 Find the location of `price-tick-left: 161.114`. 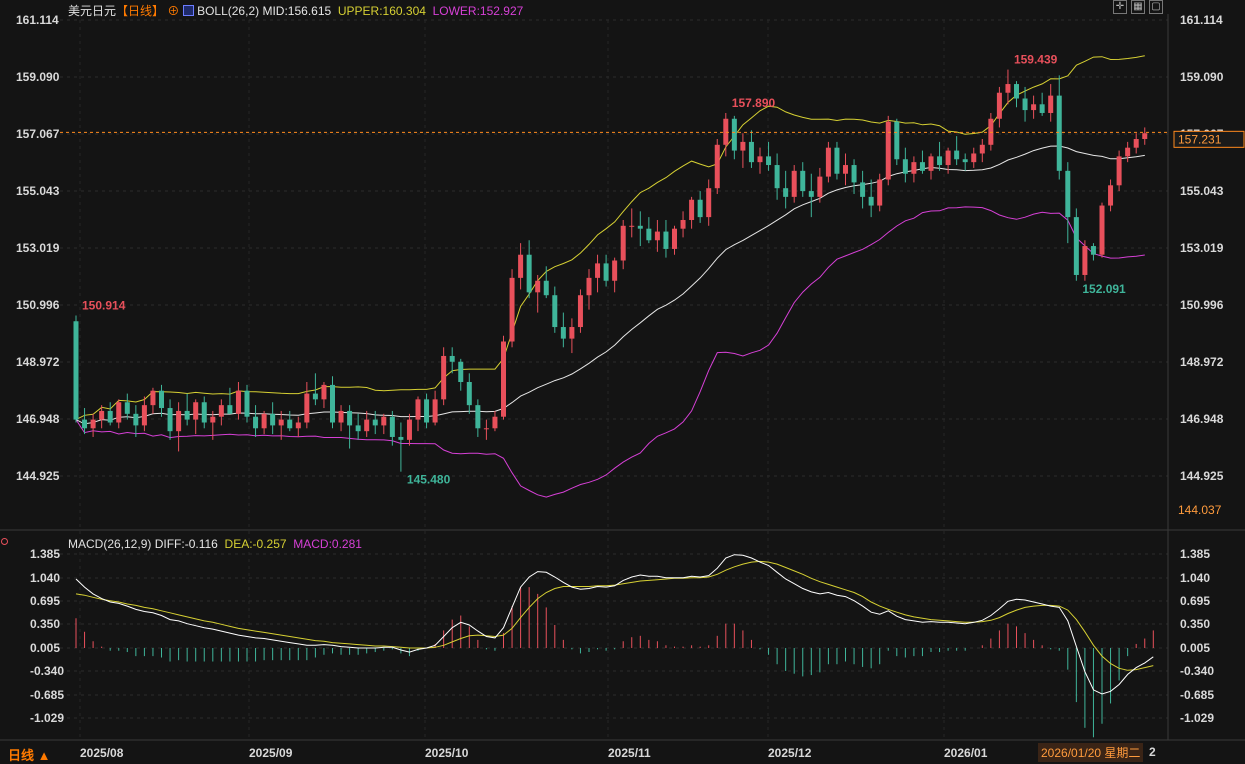

price-tick-left: 161.114 is located at coordinates (37, 20).